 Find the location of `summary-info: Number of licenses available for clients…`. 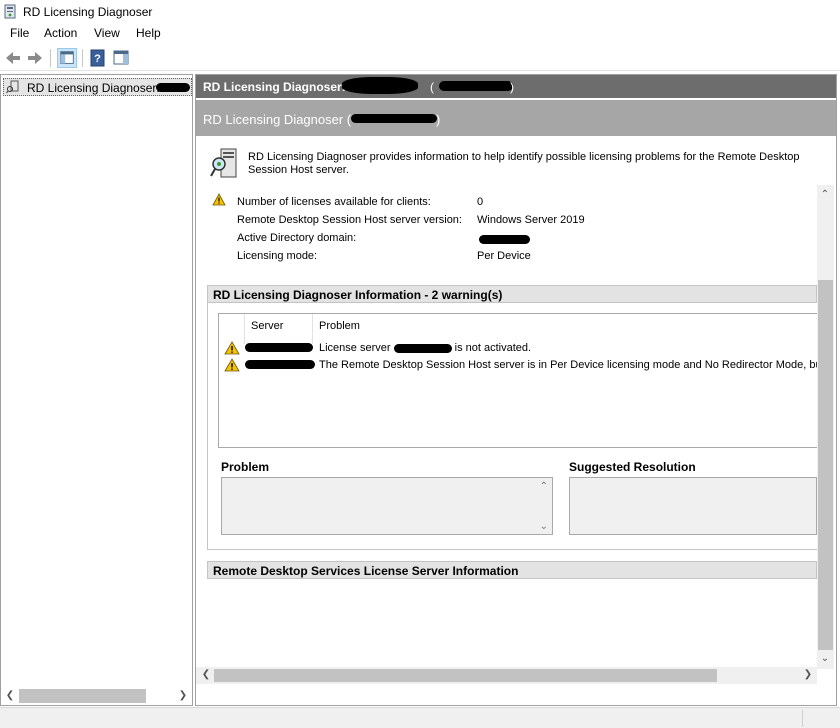

summary-info: Number of licenses available for clients… is located at coordinates (506, 232).